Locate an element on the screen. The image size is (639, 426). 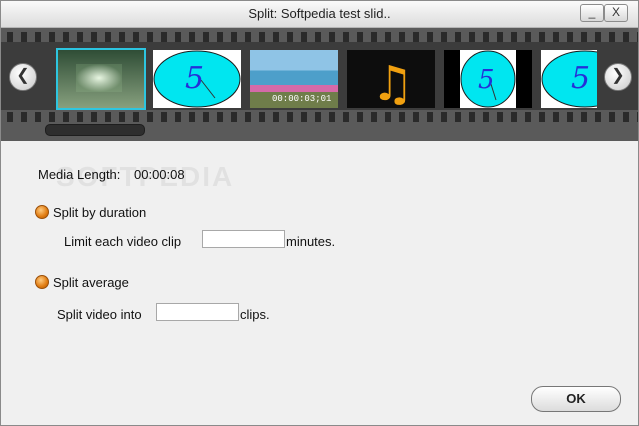
split-average-radio is located at coordinates (42, 282).